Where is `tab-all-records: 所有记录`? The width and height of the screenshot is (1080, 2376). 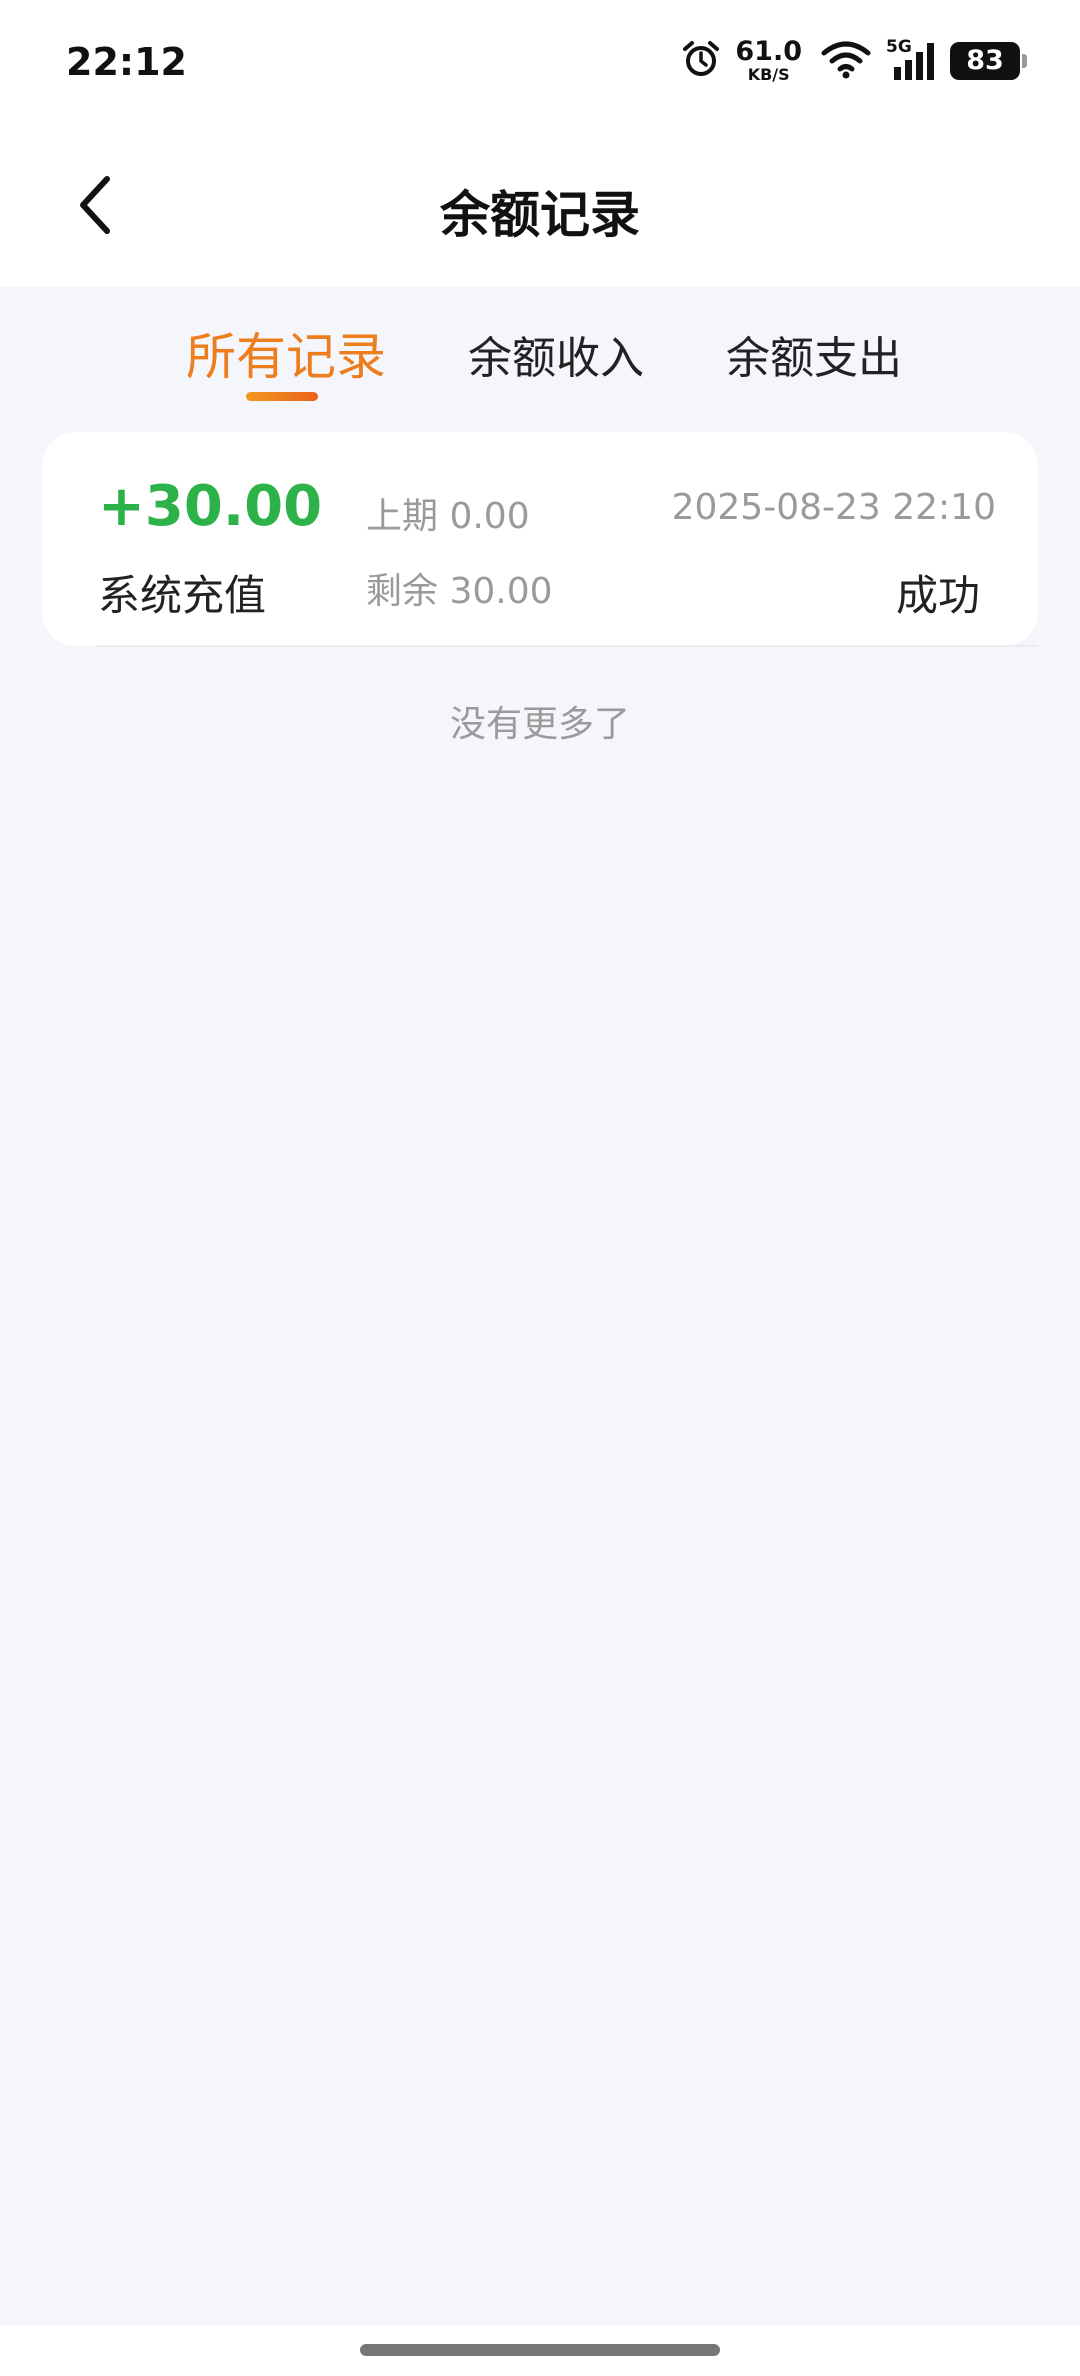 tab-all-records: 所有记录 is located at coordinates (286, 353).